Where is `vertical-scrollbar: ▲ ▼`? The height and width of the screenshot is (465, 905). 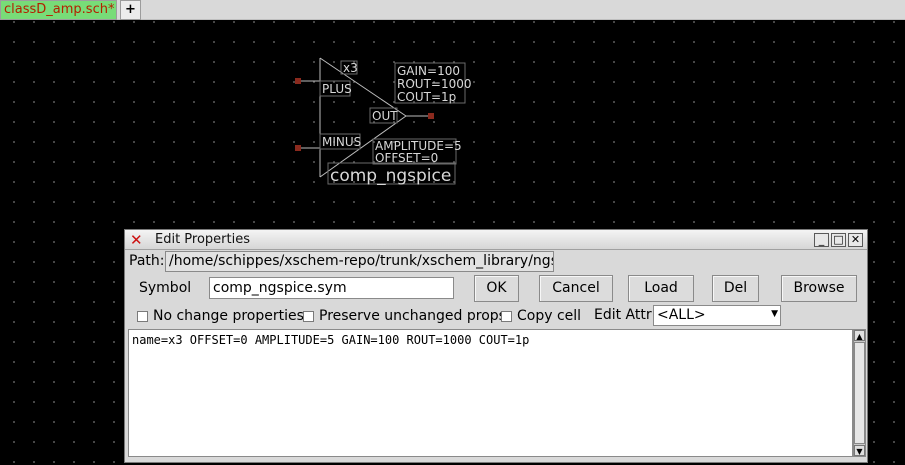
vertical-scrollbar: ▲ ▼ is located at coordinates (859, 393).